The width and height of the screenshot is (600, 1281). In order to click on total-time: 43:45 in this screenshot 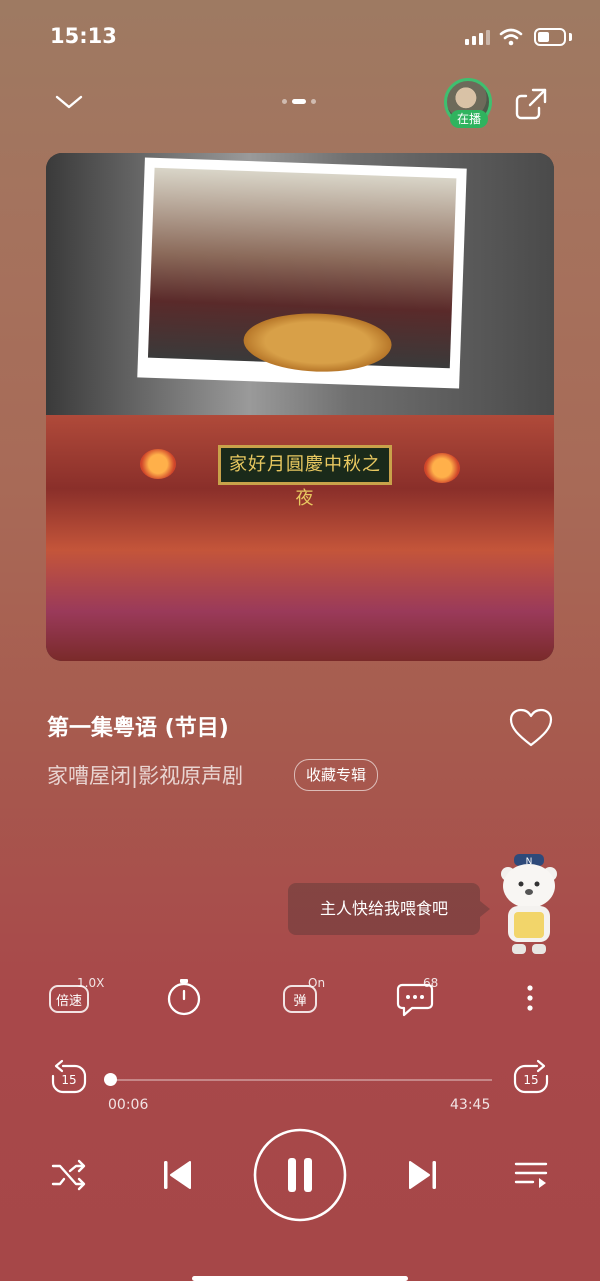, I will do `click(470, 1105)`.